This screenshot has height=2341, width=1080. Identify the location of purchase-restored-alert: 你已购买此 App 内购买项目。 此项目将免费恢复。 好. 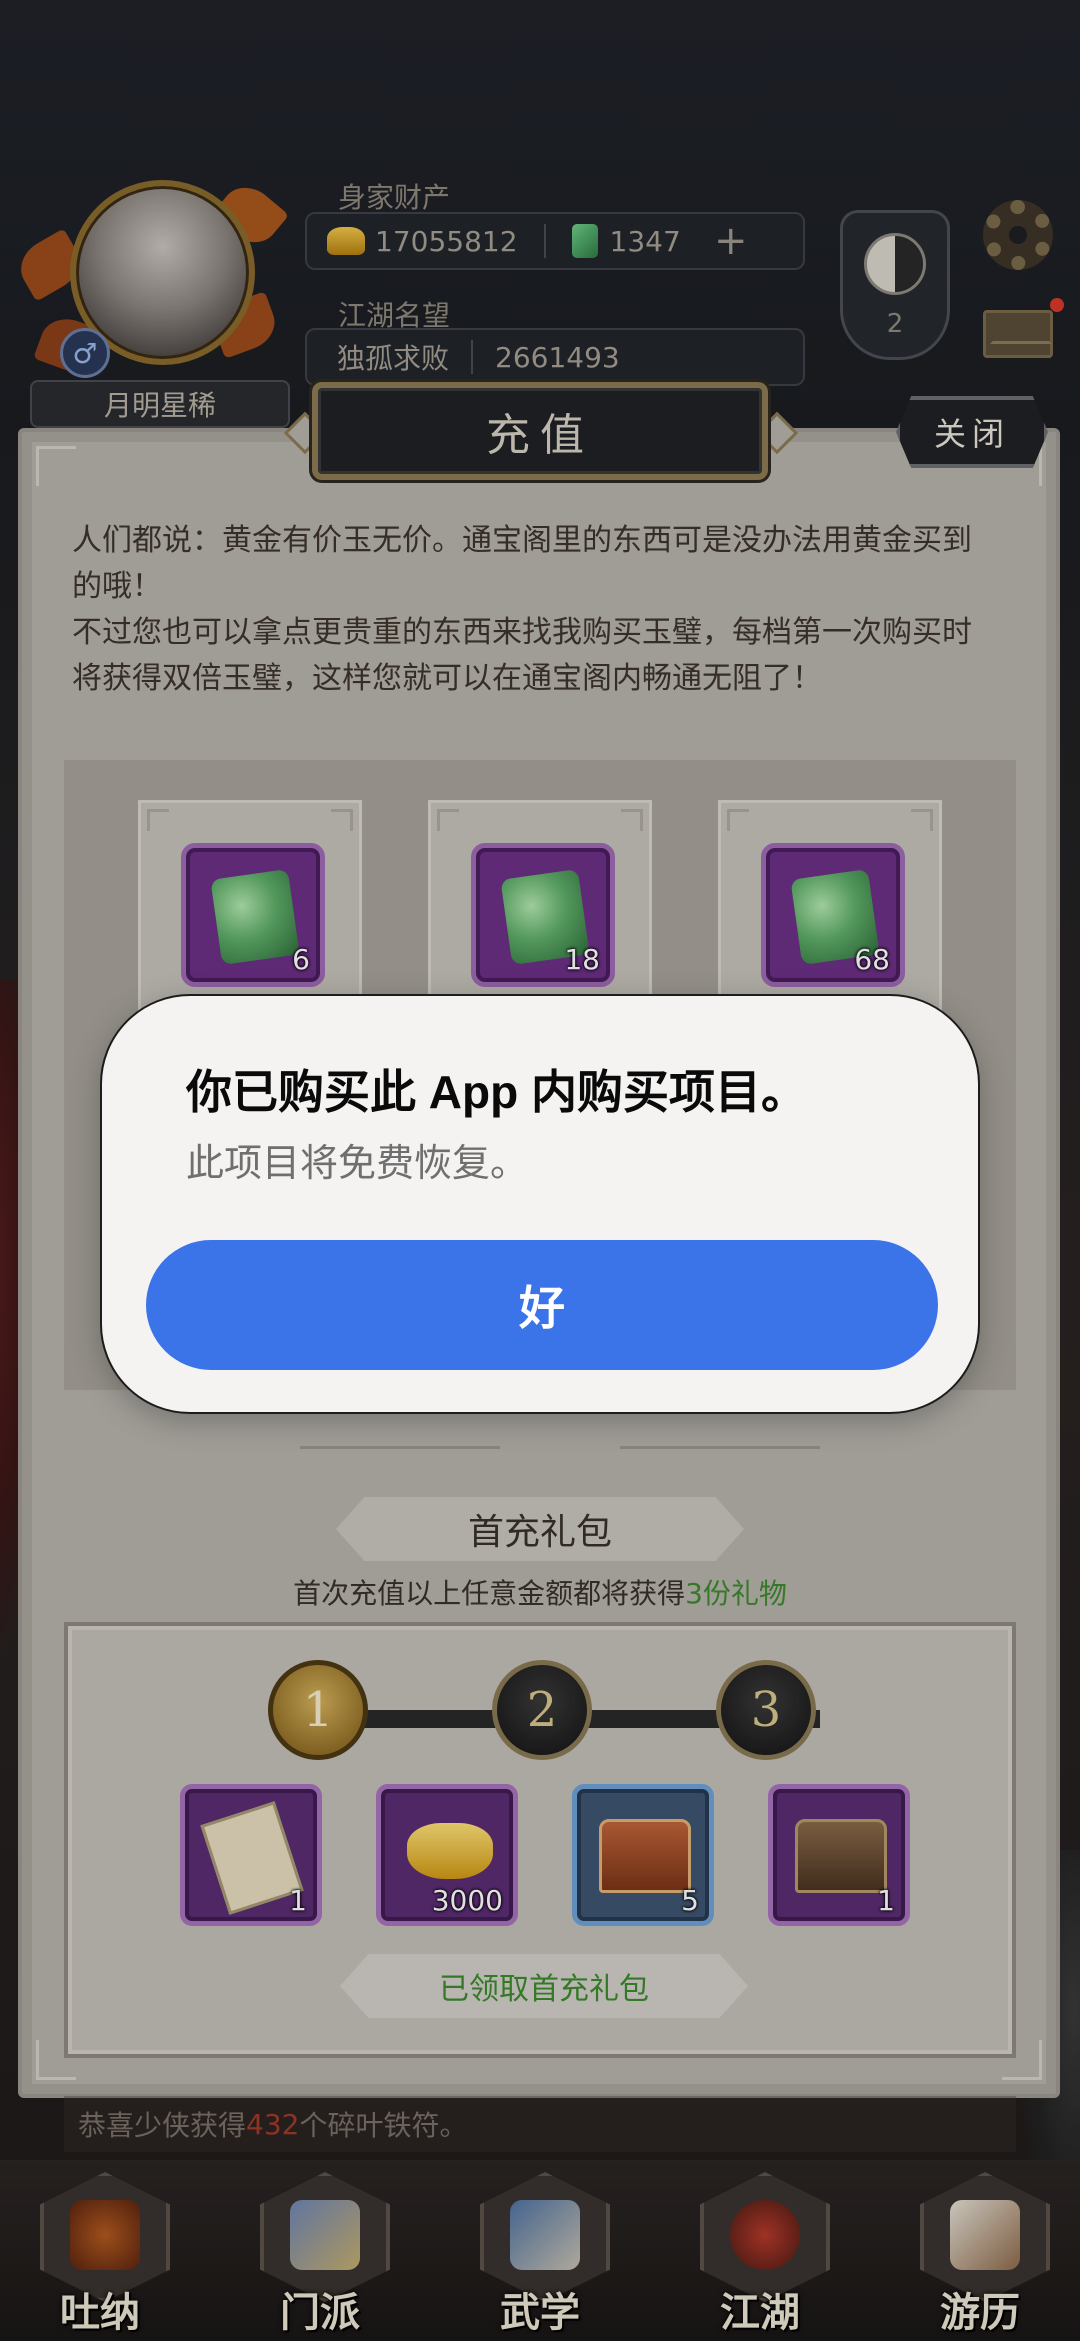
(540, 1204).